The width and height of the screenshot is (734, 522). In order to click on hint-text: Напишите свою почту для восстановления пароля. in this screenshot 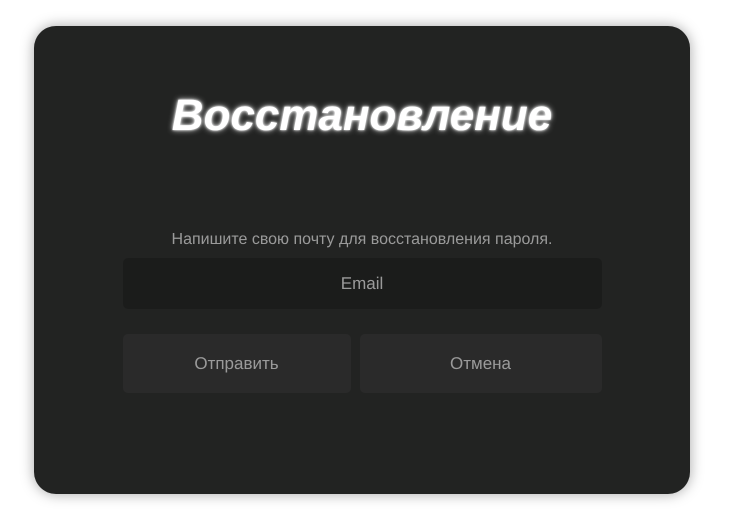, I will do `click(362, 240)`.